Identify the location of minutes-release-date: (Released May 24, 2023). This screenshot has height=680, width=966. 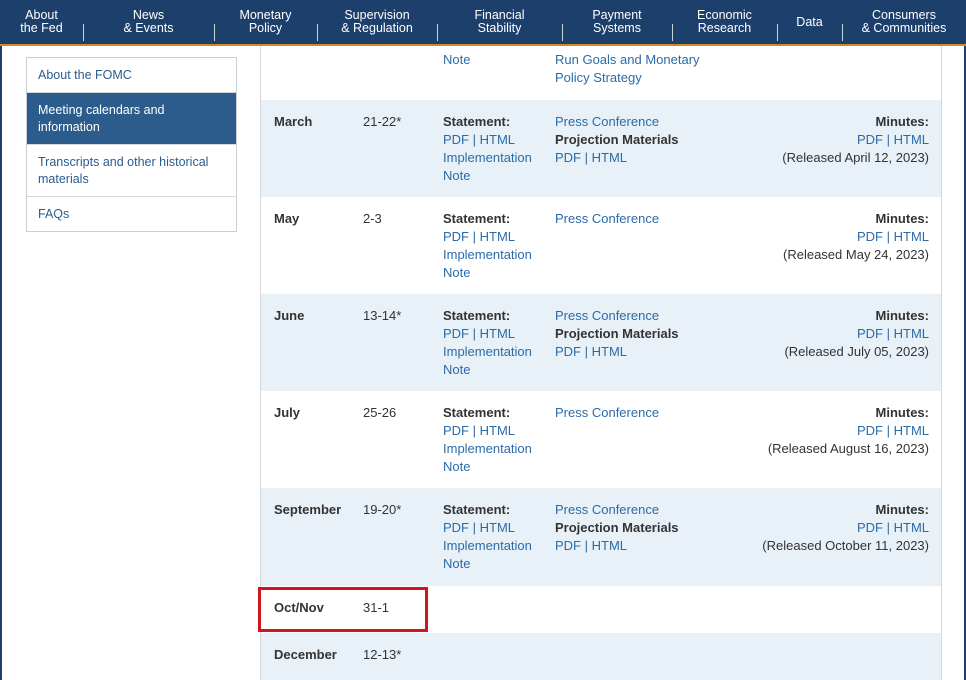
(856, 254).